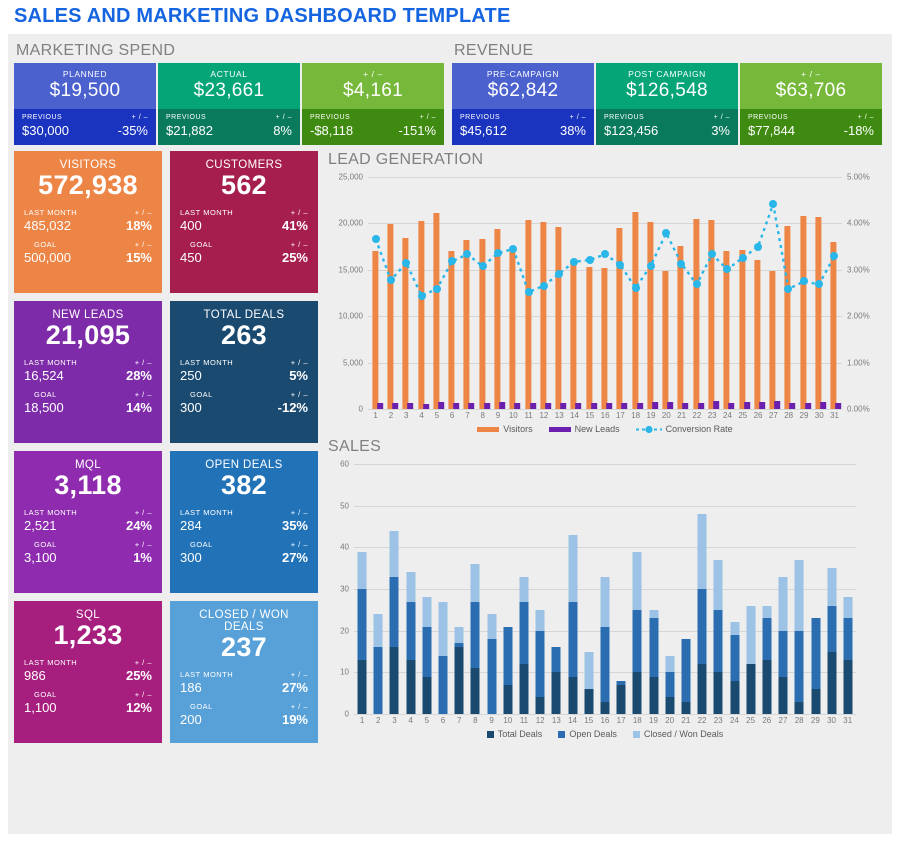 This screenshot has width=900, height=842. What do you see at coordinates (421, 415) in the screenshot?
I see `x-axis-tick: 4` at bounding box center [421, 415].